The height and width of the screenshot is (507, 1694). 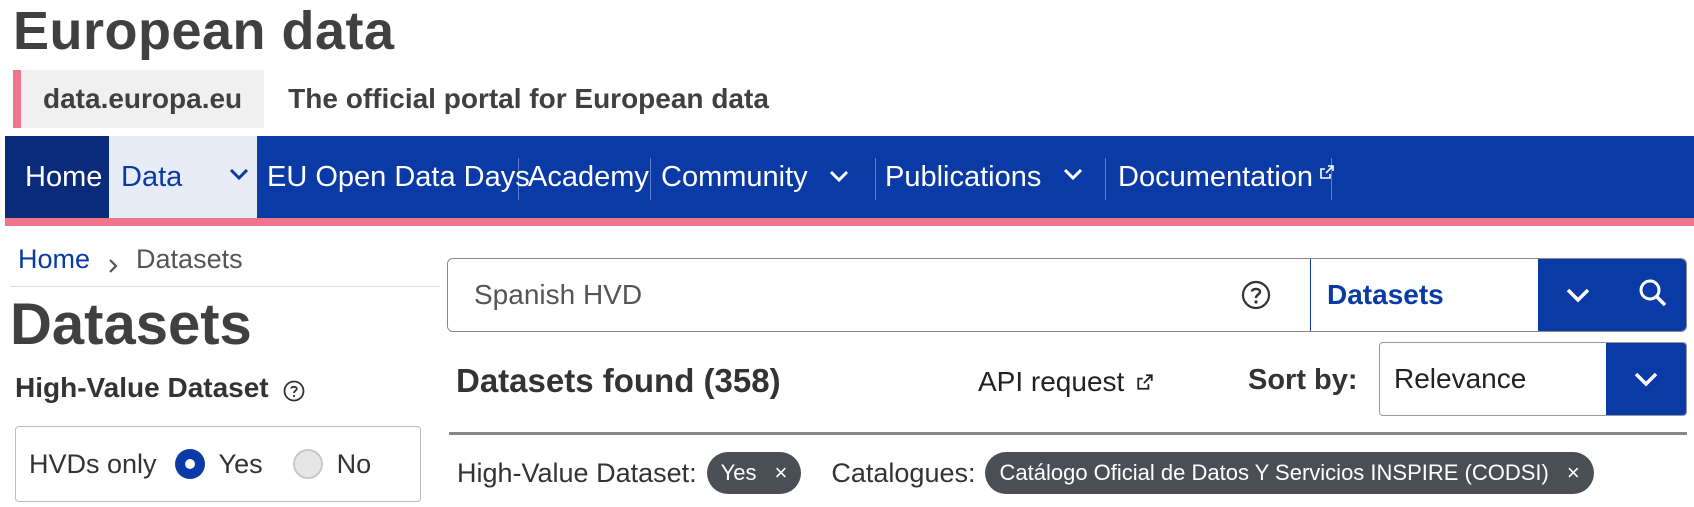 What do you see at coordinates (113, 262) in the screenshot?
I see `chevron-right-icon` at bounding box center [113, 262].